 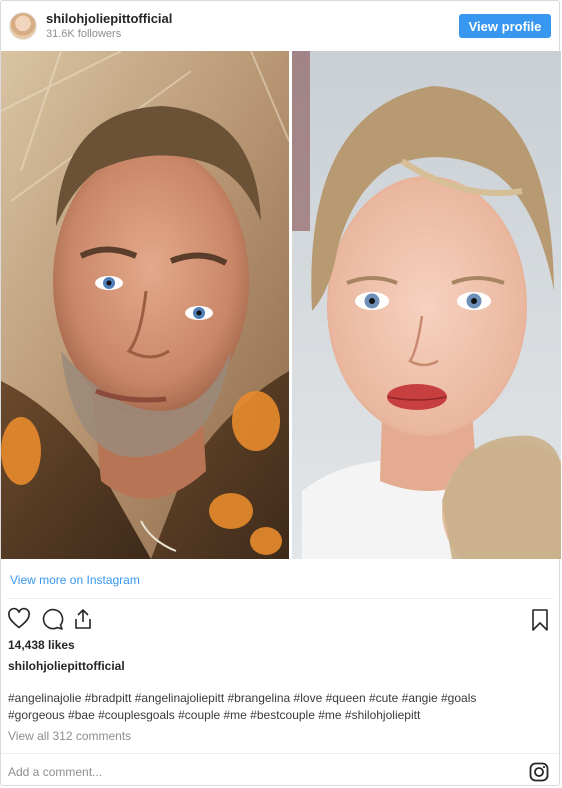 I want to click on heart-icon, so click(x=19, y=619).